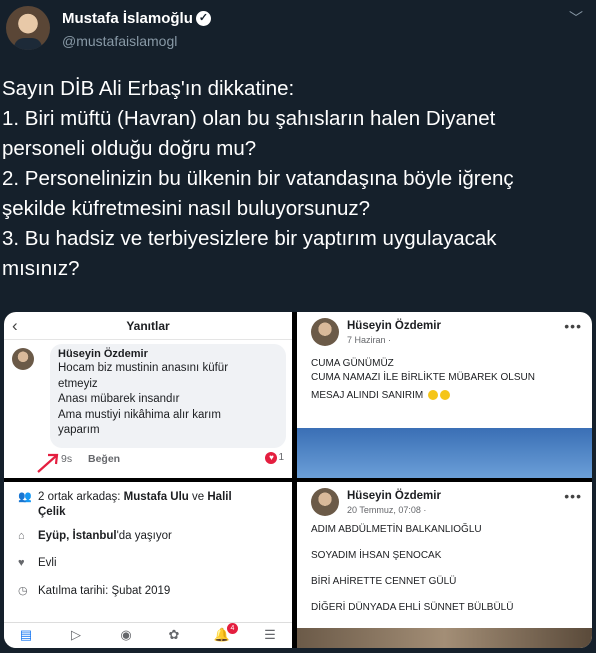 The image size is (596, 653). Describe the element at coordinates (119, 41) in the screenshot. I see `author-handle: @mustafaislamogl` at that location.